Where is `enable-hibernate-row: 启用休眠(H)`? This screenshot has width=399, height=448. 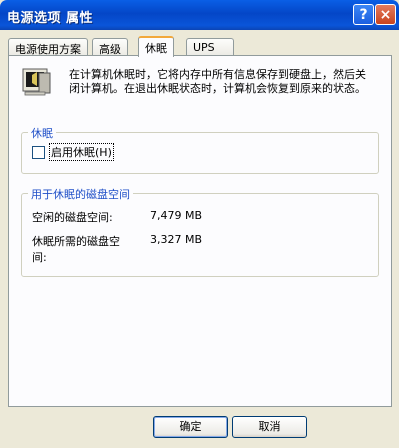 enable-hibernate-row: 启用休眠(H) is located at coordinates (73, 152).